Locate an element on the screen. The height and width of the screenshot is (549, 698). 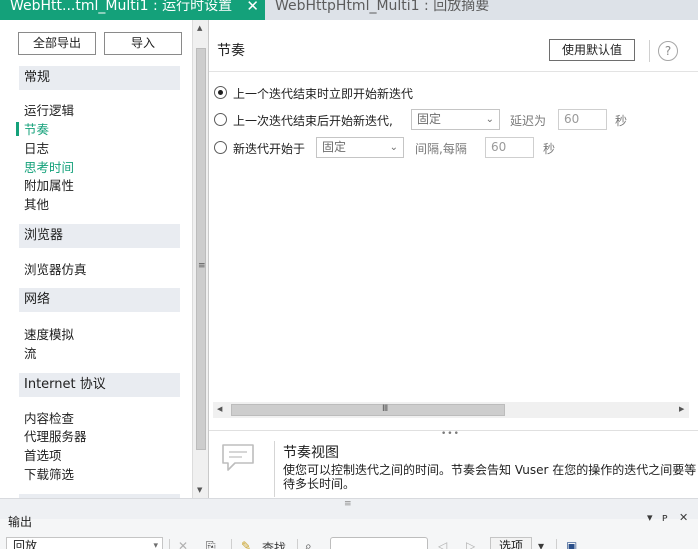
pin-icon: ᴘ is located at coordinates (665, 517).